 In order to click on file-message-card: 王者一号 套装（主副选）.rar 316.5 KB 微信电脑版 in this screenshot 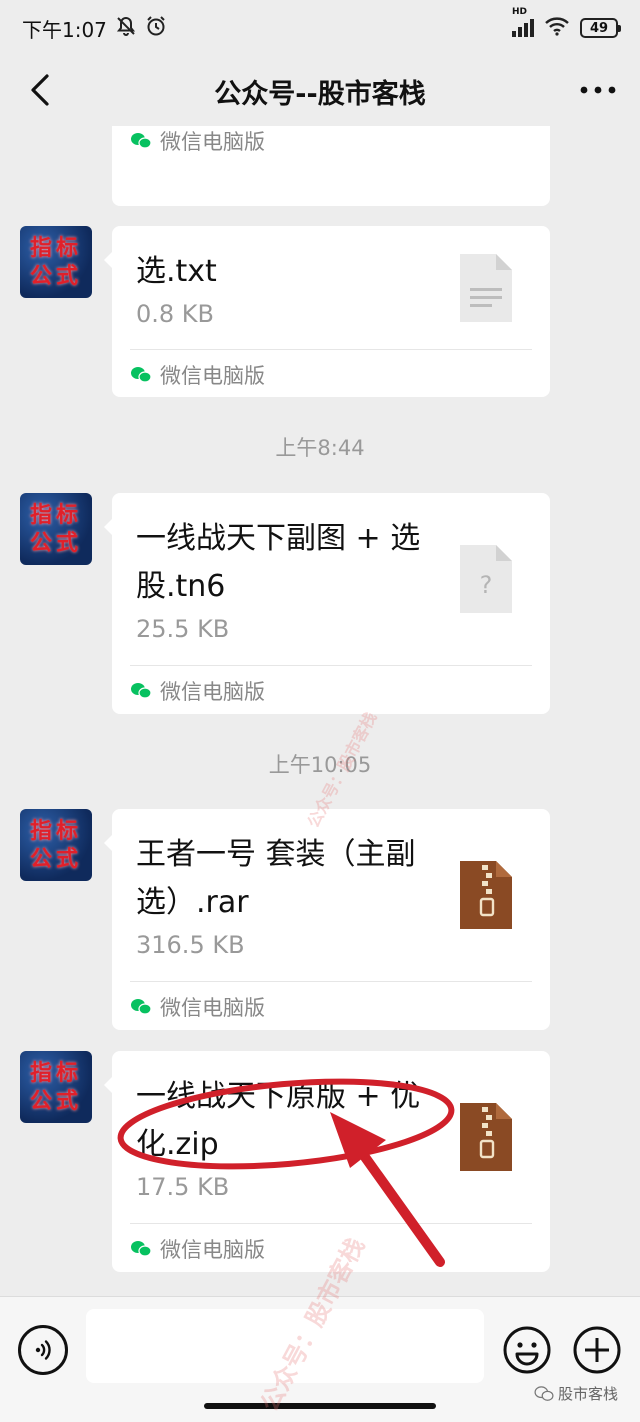, I will do `click(327, 919)`.